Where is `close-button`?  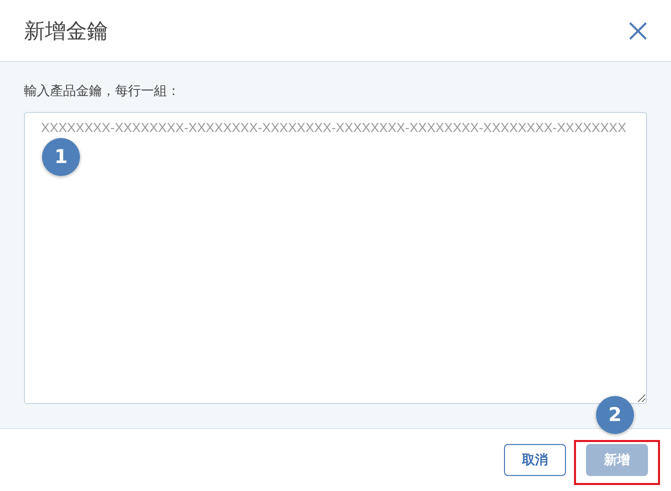 close-button is located at coordinates (638, 31).